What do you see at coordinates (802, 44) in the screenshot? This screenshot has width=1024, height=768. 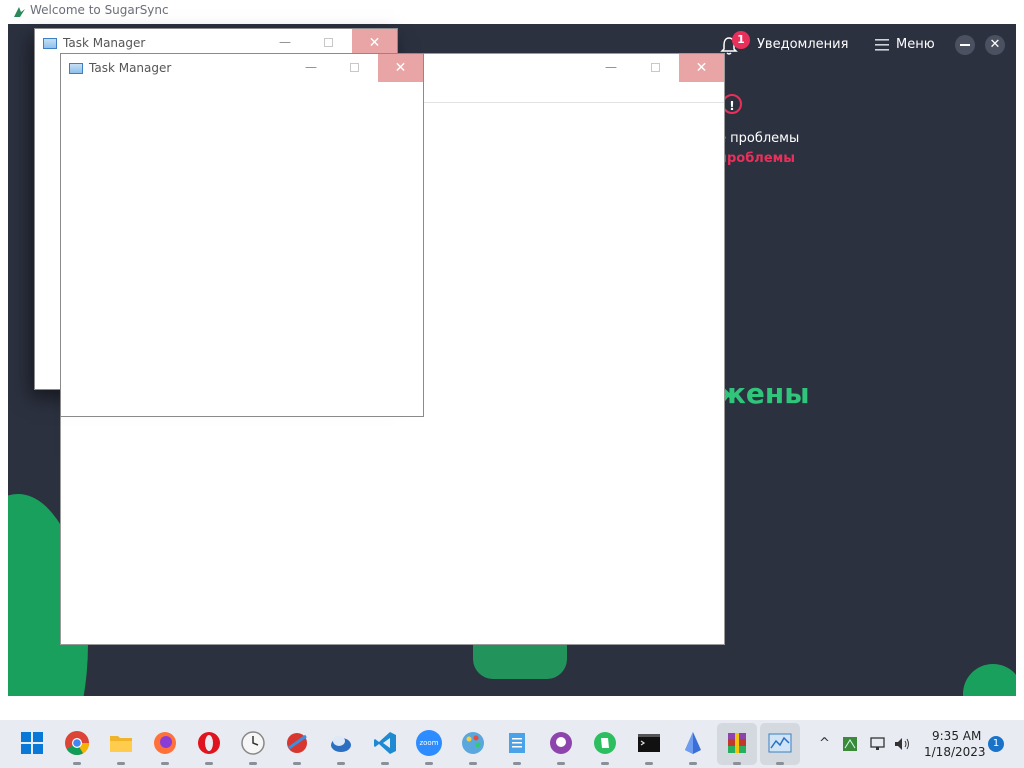 I see `notifications-button: Уведомления` at bounding box center [802, 44].